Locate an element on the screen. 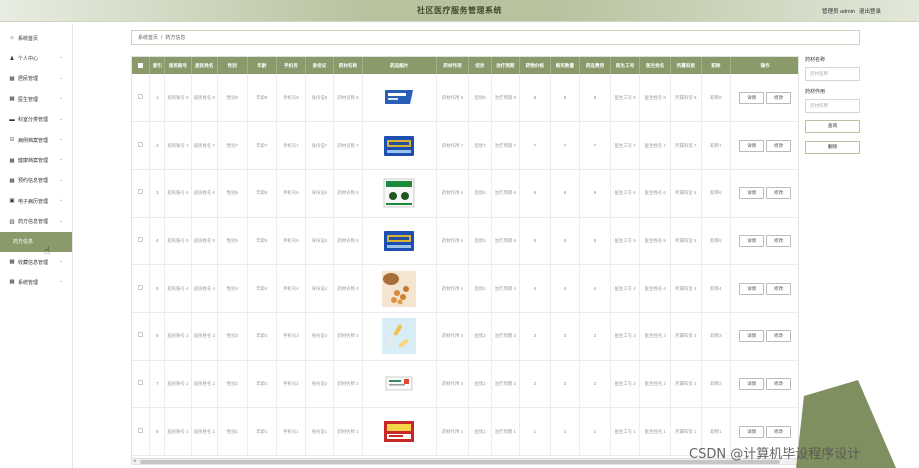 This screenshot has height=468, width=919. scrollbar-thumb is located at coordinates (460, 462).